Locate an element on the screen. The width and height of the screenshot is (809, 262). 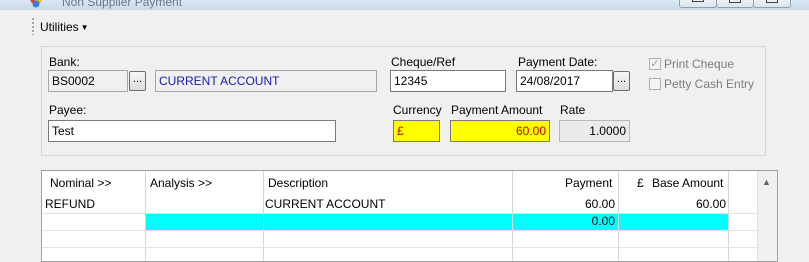
minimize-icon is located at coordinates (698, 1).